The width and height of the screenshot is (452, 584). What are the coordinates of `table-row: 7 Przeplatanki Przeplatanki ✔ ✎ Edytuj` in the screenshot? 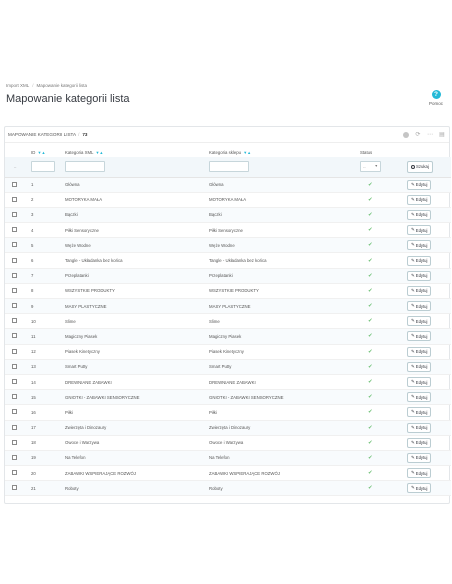 It's located at (228, 276).